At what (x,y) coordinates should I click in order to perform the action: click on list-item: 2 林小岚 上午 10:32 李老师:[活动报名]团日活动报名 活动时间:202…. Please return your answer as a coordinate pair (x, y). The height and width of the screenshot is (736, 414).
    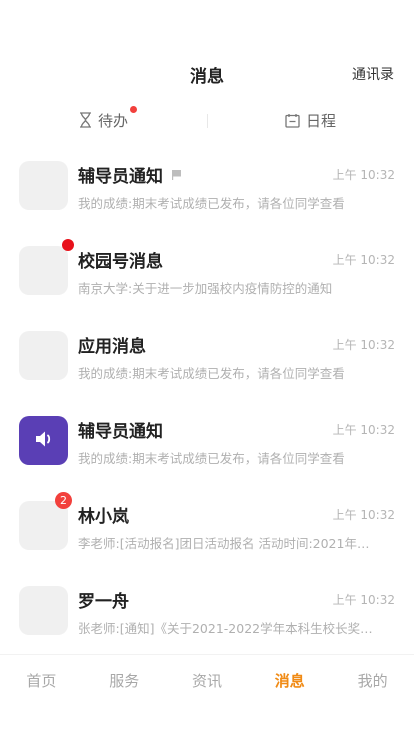
    Looking at the image, I should click on (207, 528).